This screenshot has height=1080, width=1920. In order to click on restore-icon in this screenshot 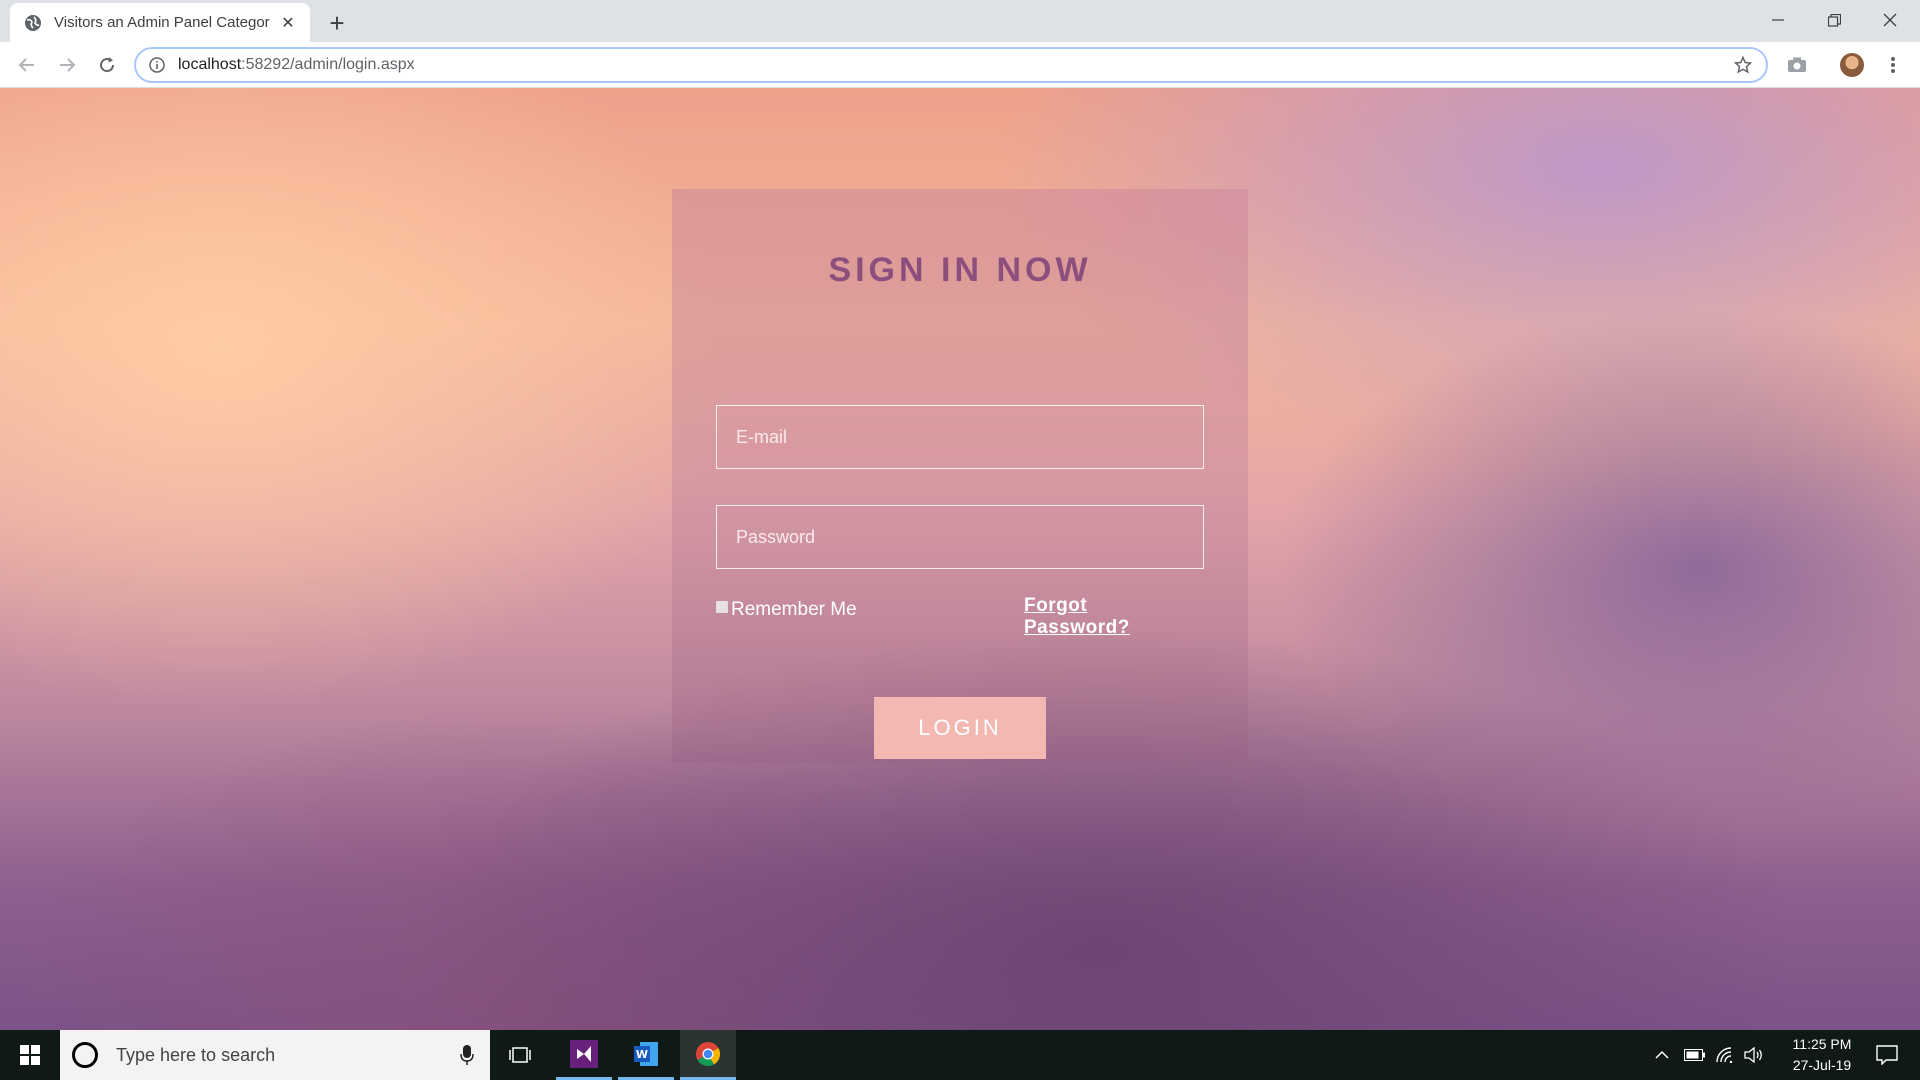, I will do `click(1834, 20)`.